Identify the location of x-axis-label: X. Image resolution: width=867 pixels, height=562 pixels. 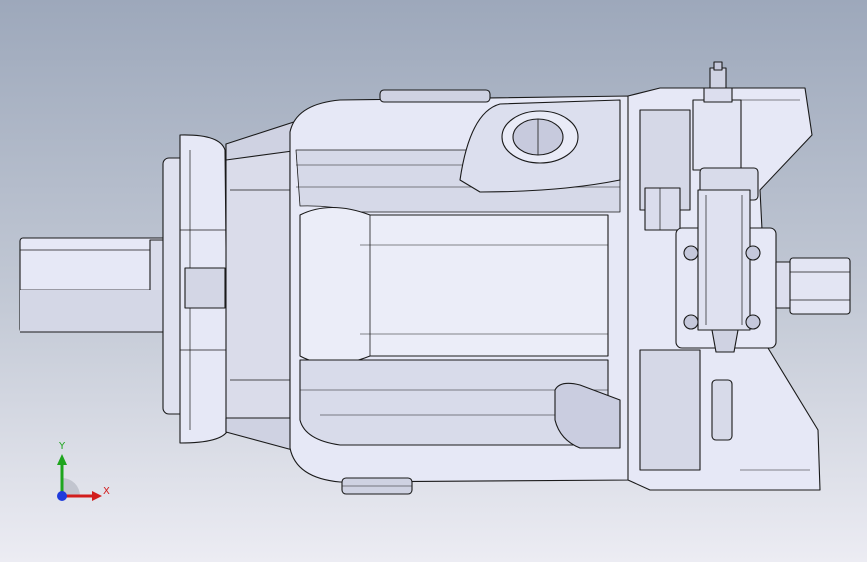
(106, 491).